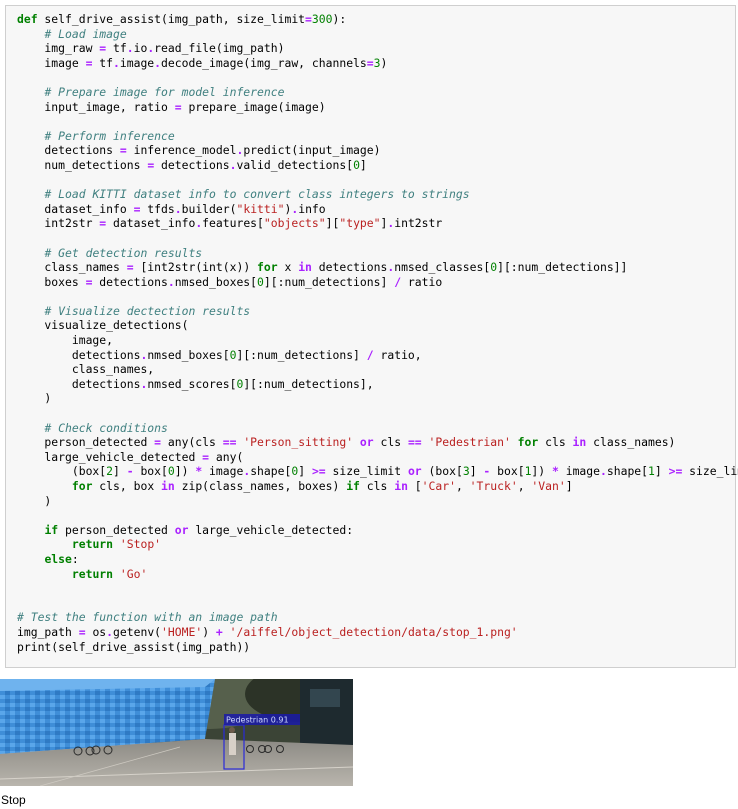 The width and height of the screenshot is (738, 809). Describe the element at coordinates (264, 62) in the screenshot. I see `code-token: decode_image(img_raw, channels` at that location.